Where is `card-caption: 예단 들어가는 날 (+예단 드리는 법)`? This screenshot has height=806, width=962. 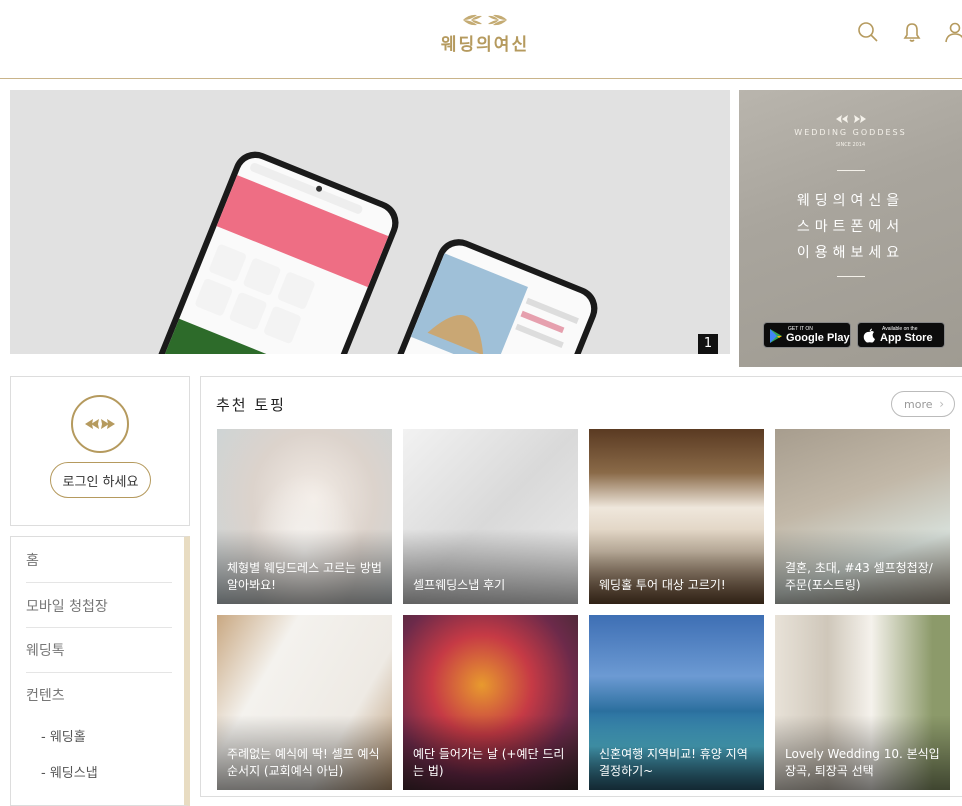
card-caption: 예단 들어가는 날 (+예단 드리는 법) is located at coordinates (489, 762).